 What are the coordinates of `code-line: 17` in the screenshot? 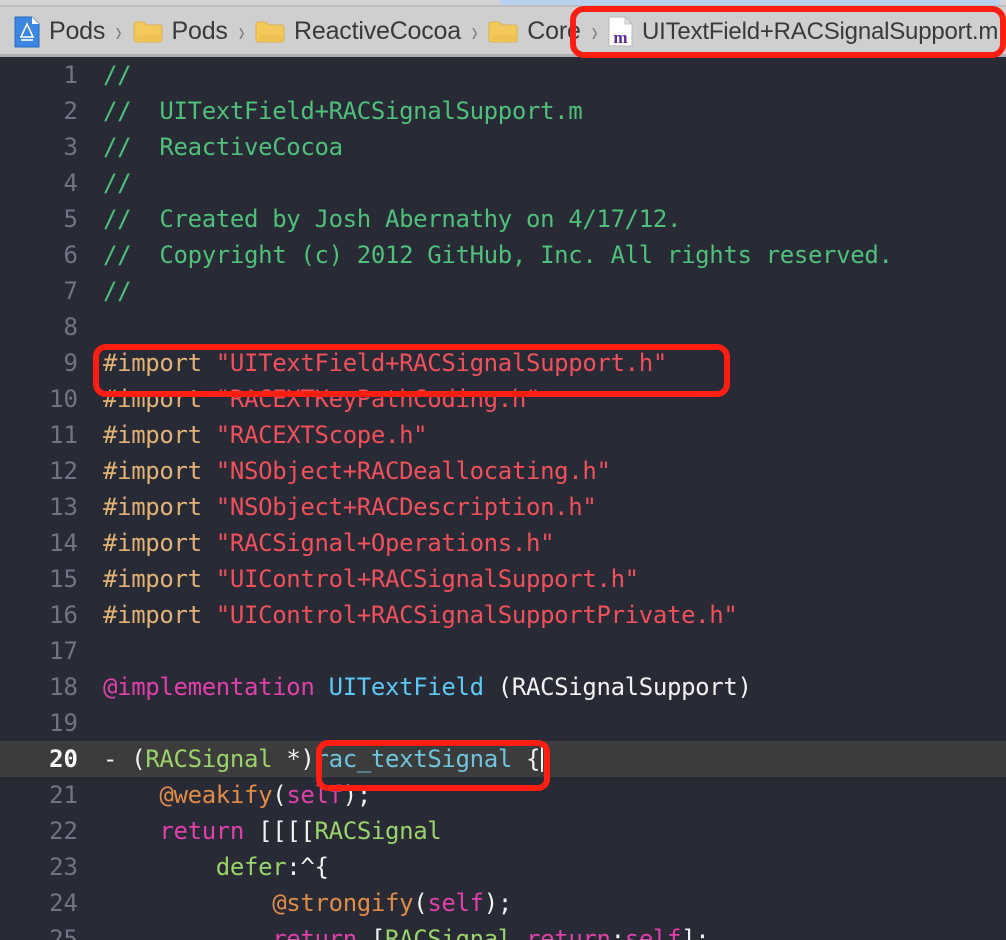 It's located at (503, 651).